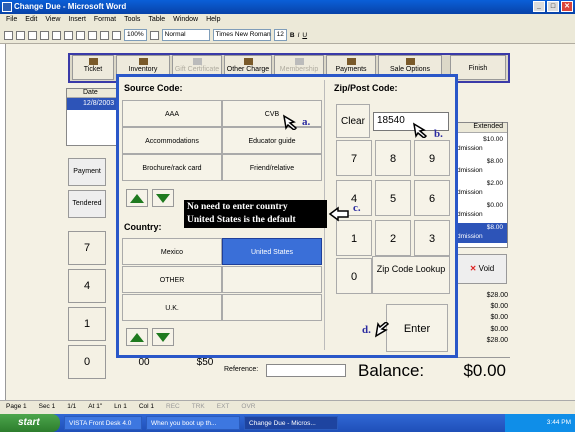 The image size is (575, 432). What do you see at coordinates (432, 198) in the screenshot?
I see `key-6: 6` at bounding box center [432, 198].